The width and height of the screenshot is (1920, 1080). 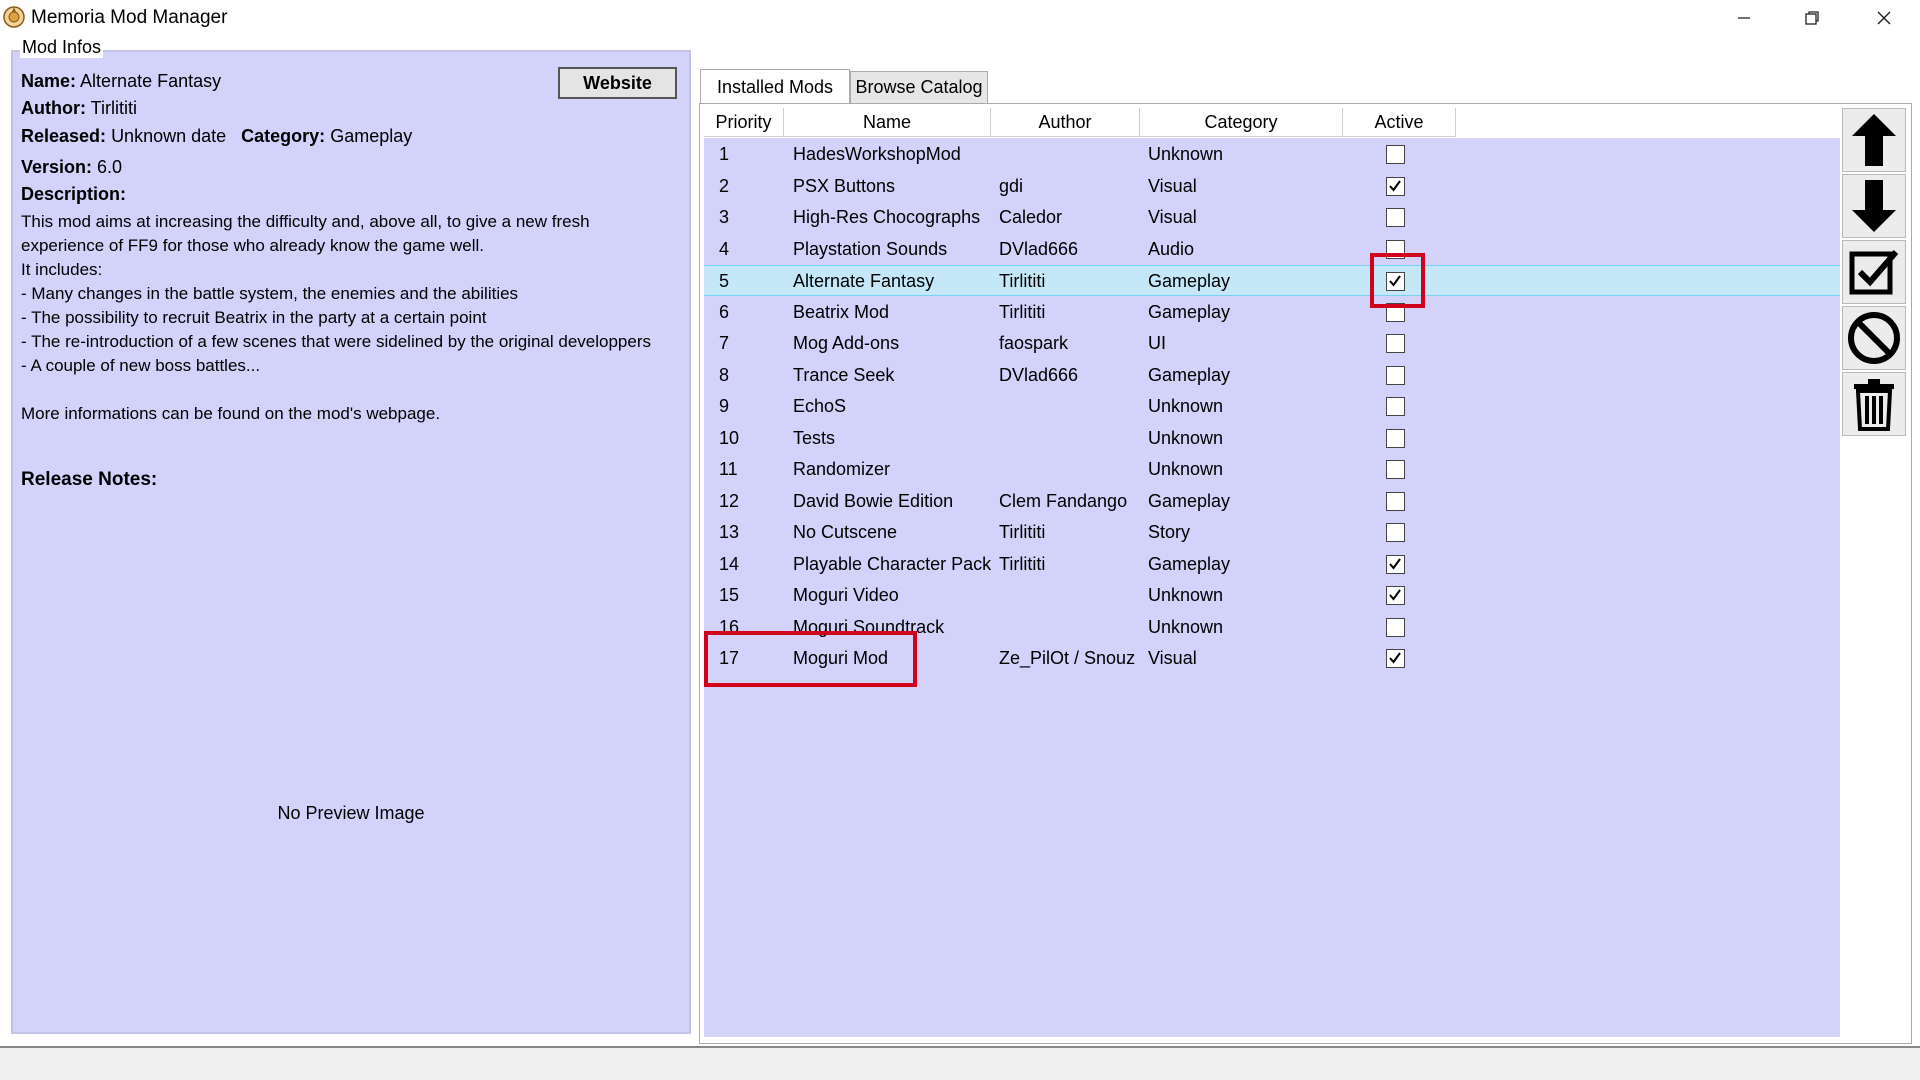 I want to click on table-row: 5 Alternate Fantasy Tirlititi Gameplay, so click(x=1272, y=280).